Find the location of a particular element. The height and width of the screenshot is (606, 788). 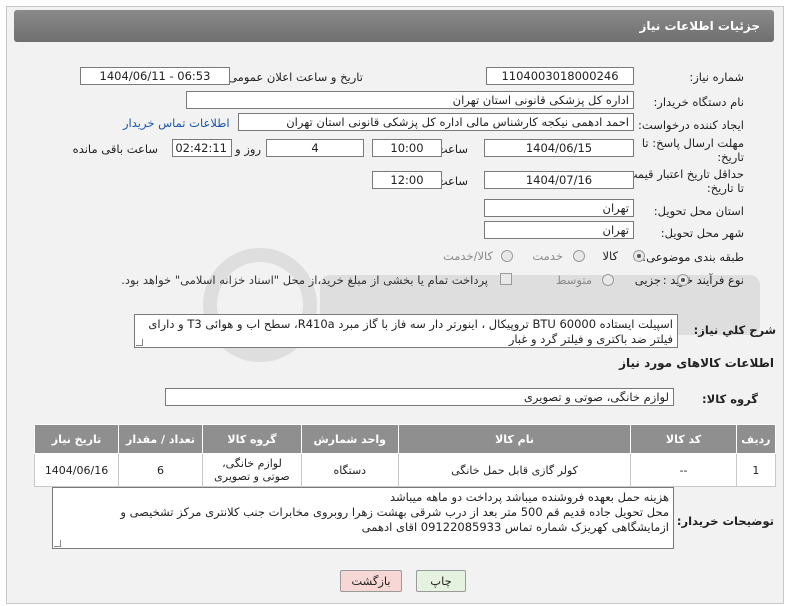

col-qty: تعداد / مقدار is located at coordinates (161, 439).